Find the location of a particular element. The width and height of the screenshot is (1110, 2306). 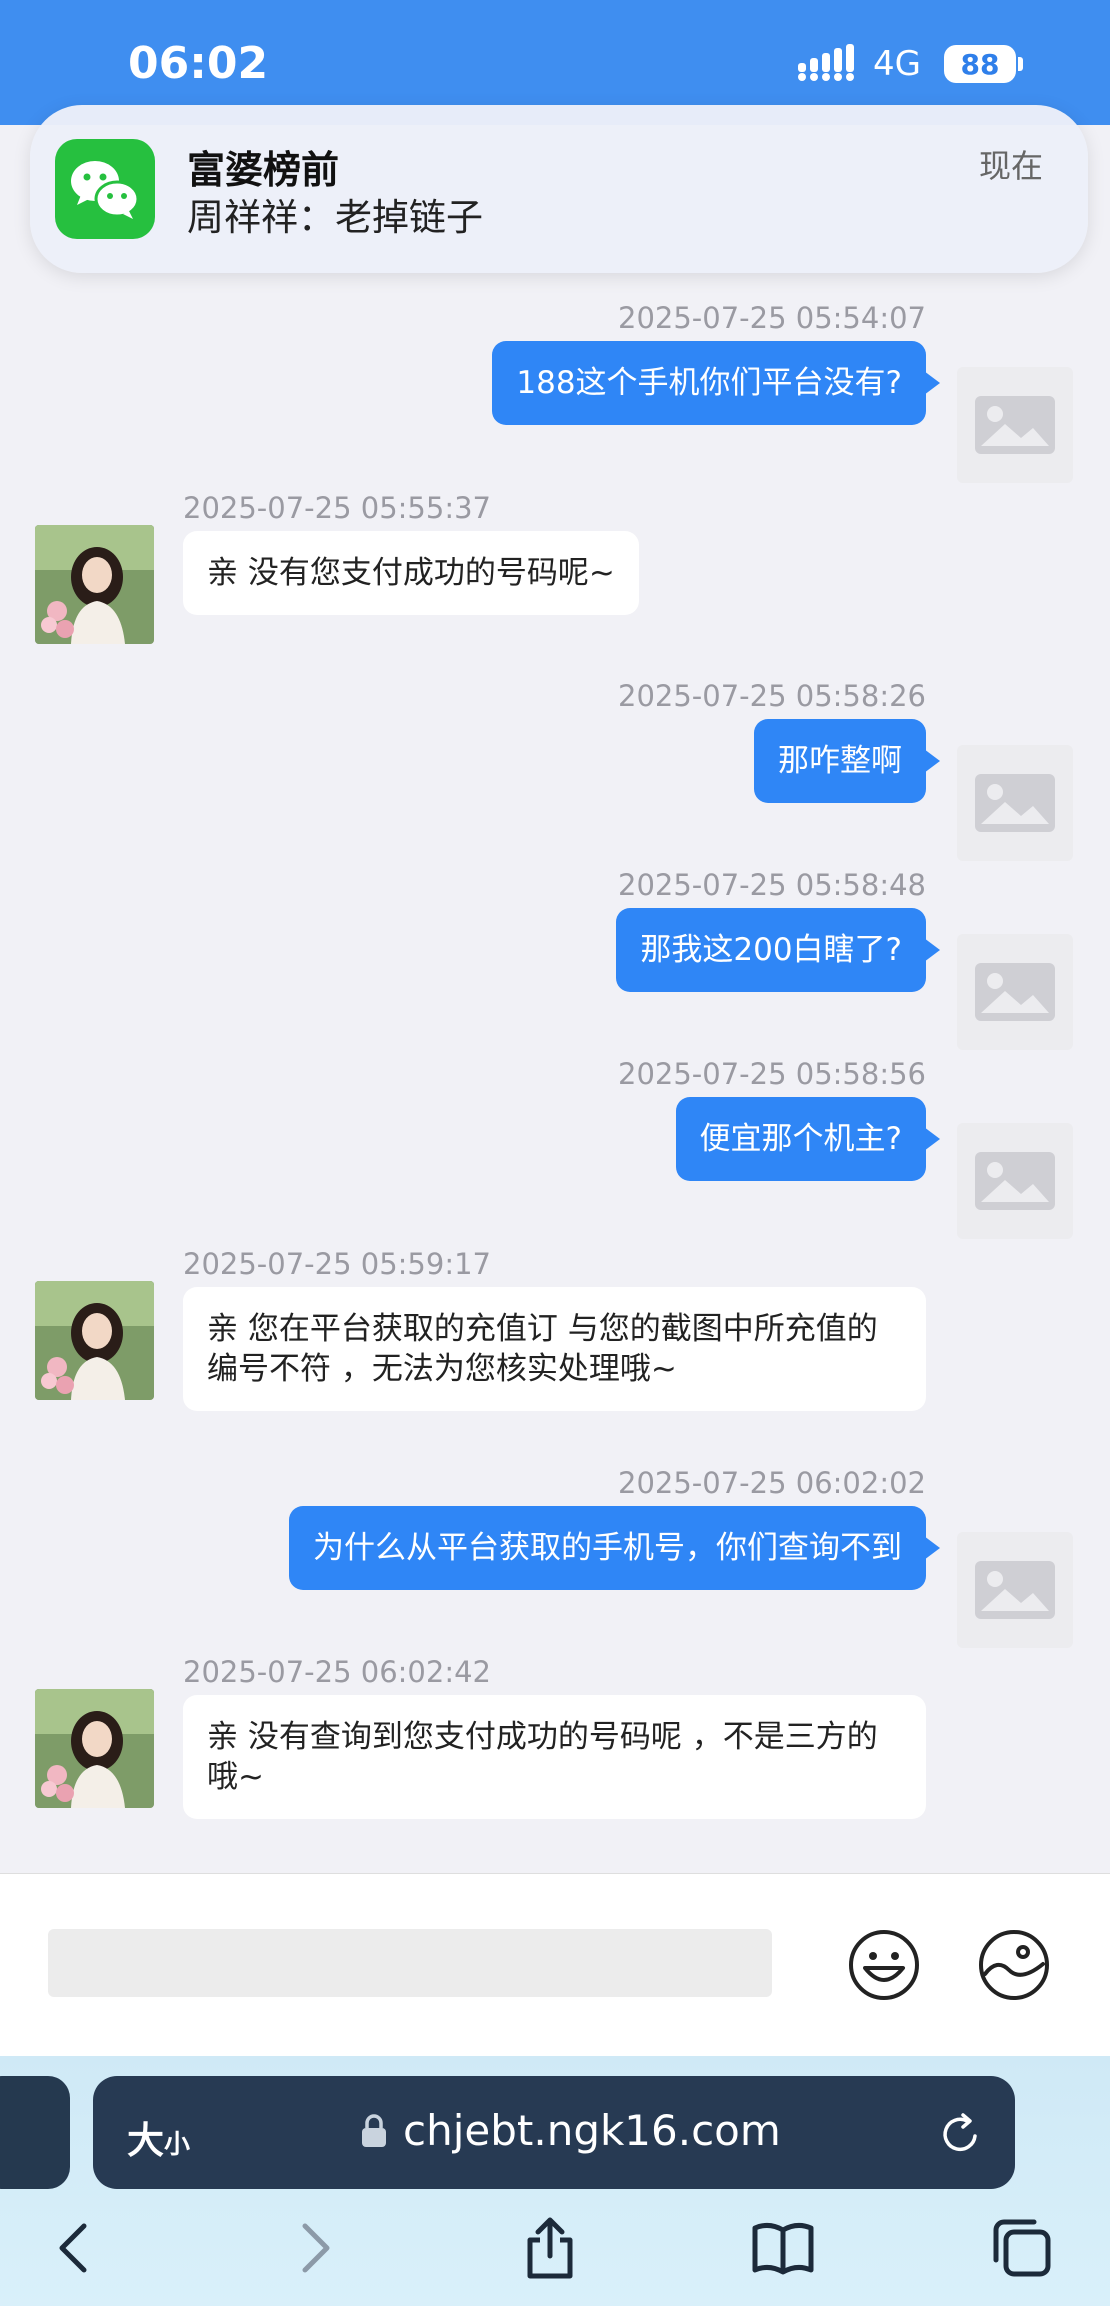

message-bubble: 亲 没有查询到您支付成功的号码呢 ，不是三方的哦~ is located at coordinates (554, 1757).